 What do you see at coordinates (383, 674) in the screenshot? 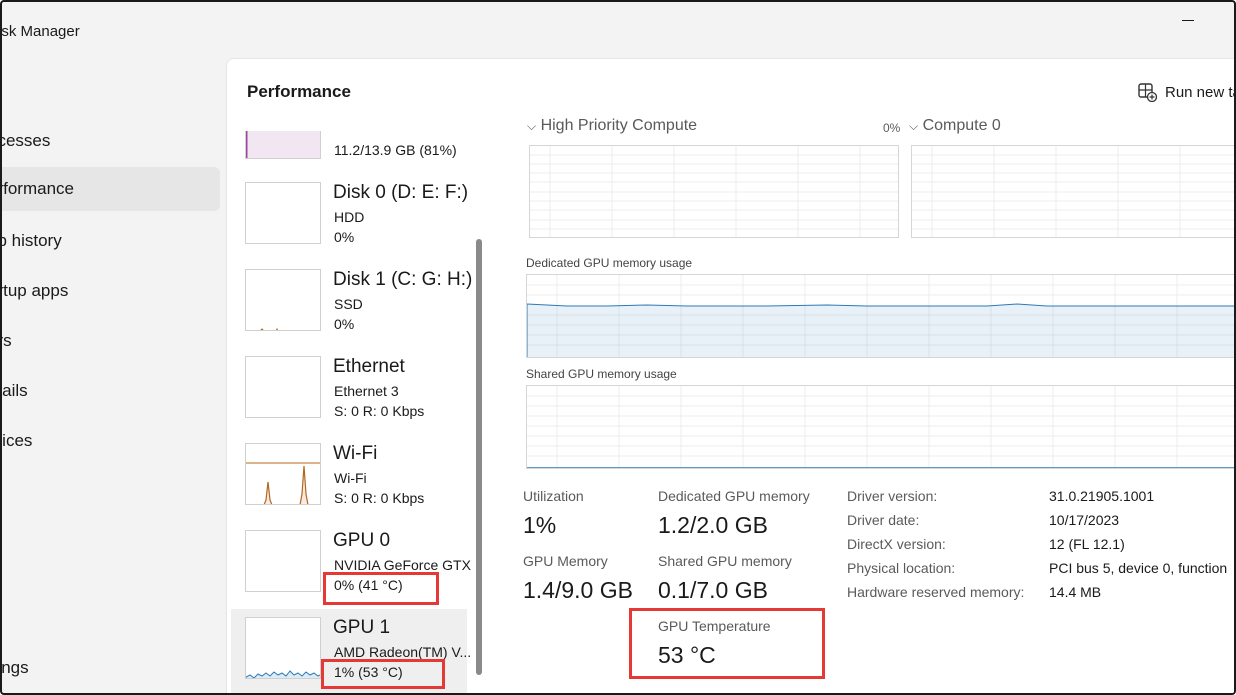
I see `gpu1-temp-highlight` at bounding box center [383, 674].